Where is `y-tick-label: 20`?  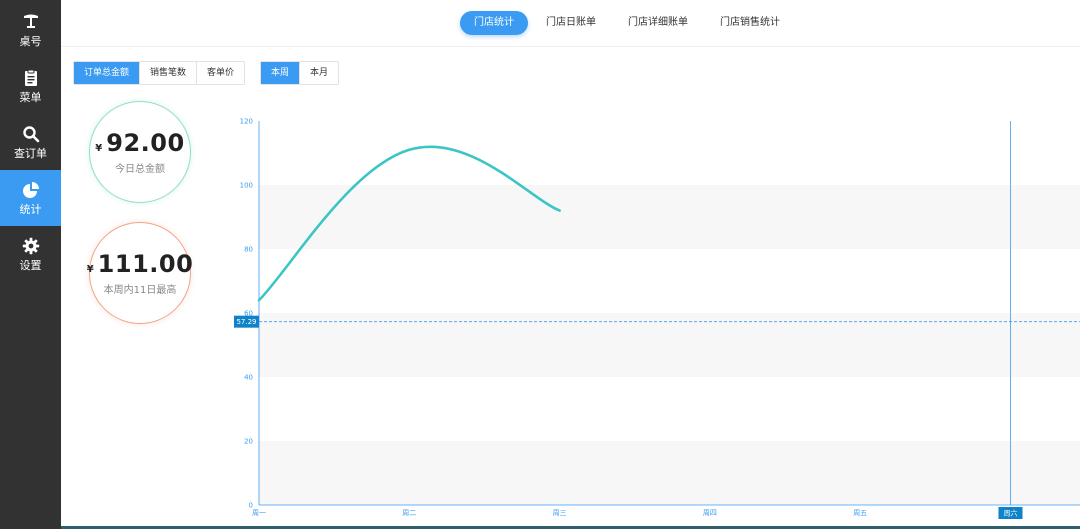 y-tick-label: 20 is located at coordinates (248, 442).